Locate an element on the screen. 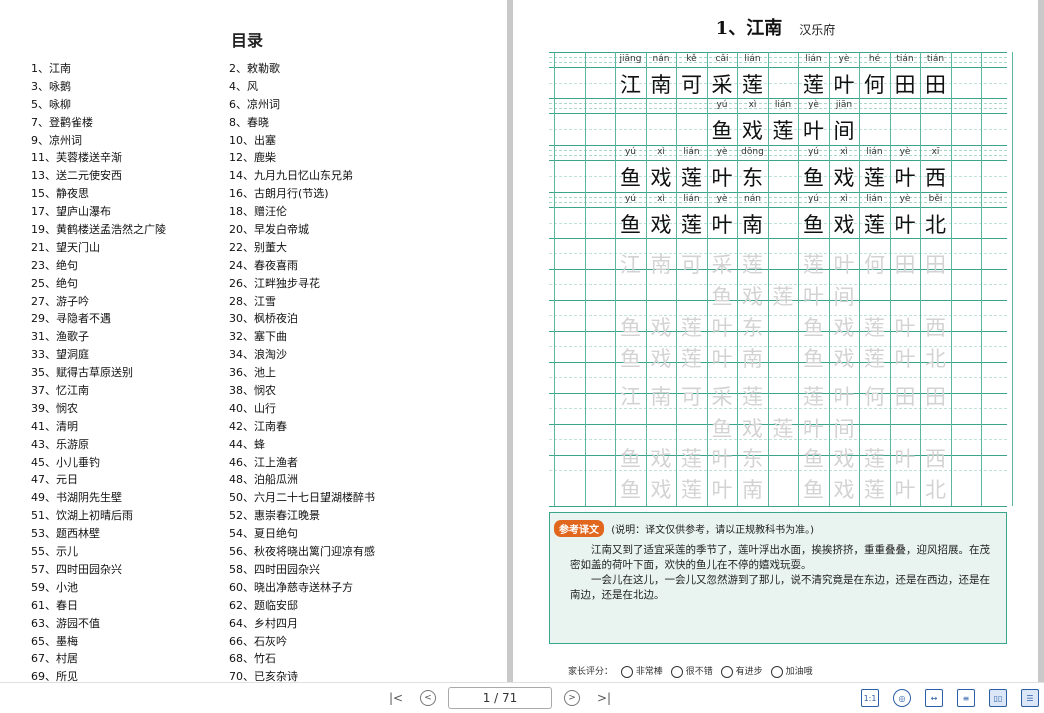 This screenshot has width=1044, height=713. toc-item: 33、望洞庭 is located at coordinates (130, 355).